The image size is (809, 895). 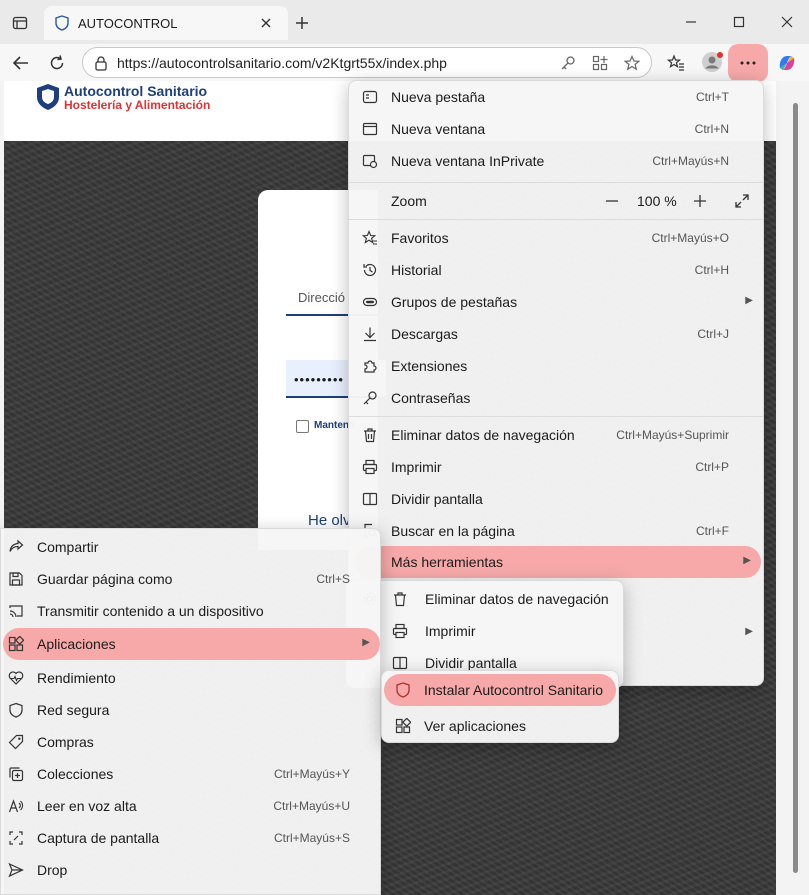 I want to click on menu-item-history: Historial Ctrl+H, so click(x=556, y=270).